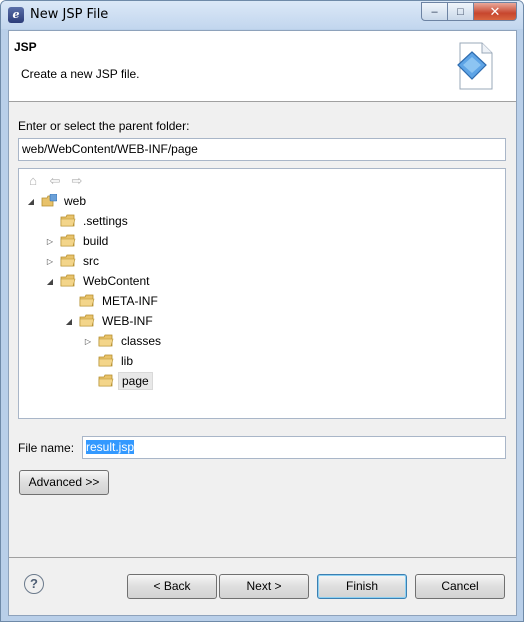  Describe the element at coordinates (69, 14) in the screenshot. I see `window-title: New JSP File` at that location.